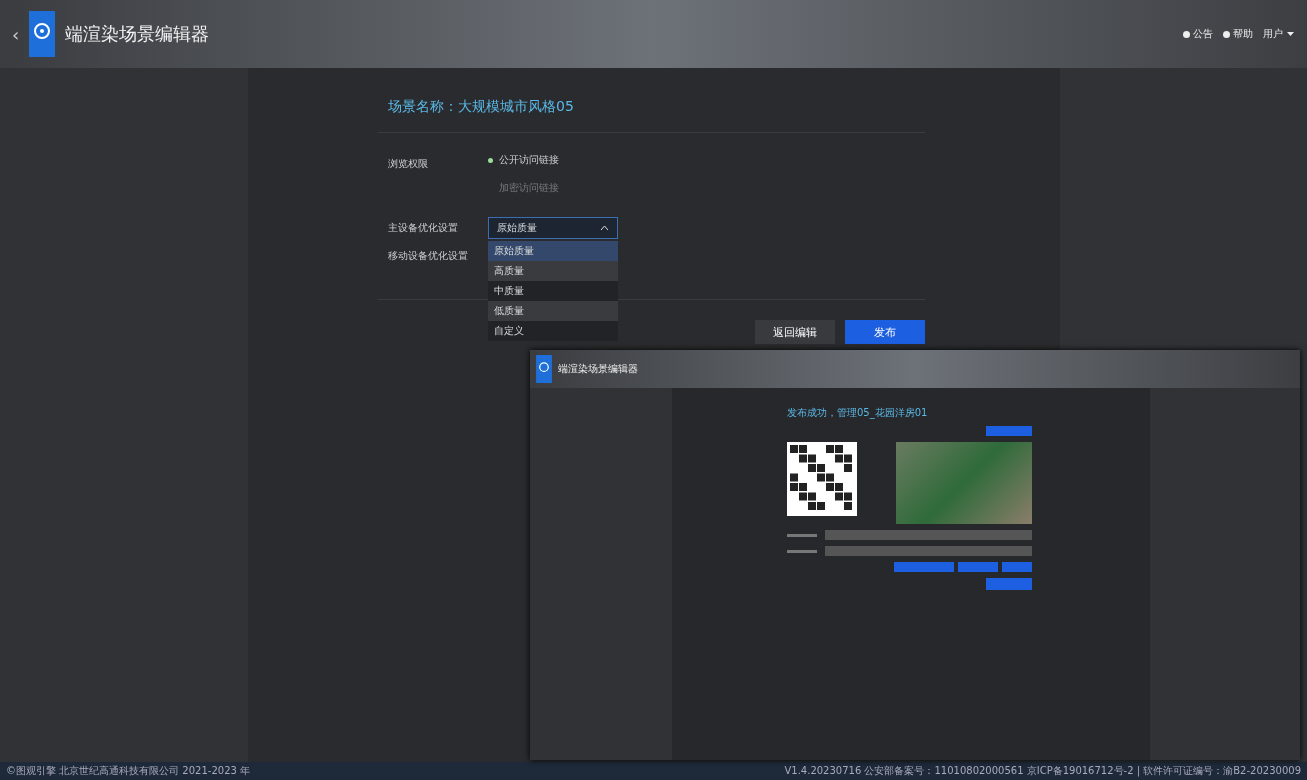 The image size is (1307, 780). What do you see at coordinates (1238, 34) in the screenshot?
I see `header-link: 帮助` at bounding box center [1238, 34].